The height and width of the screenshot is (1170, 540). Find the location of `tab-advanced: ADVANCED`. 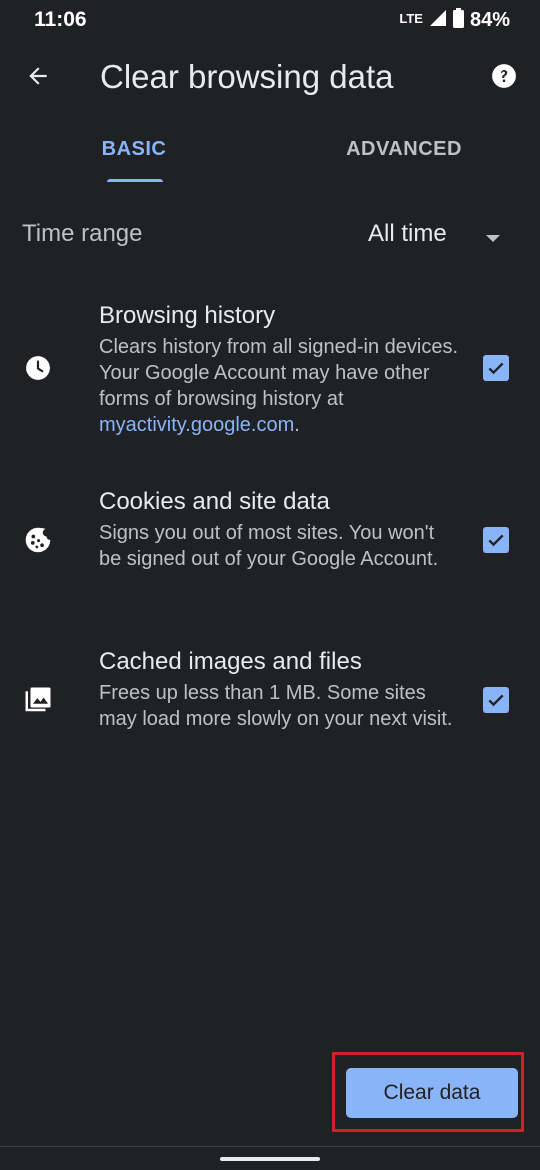

tab-advanced: ADVANCED is located at coordinates (404, 149).